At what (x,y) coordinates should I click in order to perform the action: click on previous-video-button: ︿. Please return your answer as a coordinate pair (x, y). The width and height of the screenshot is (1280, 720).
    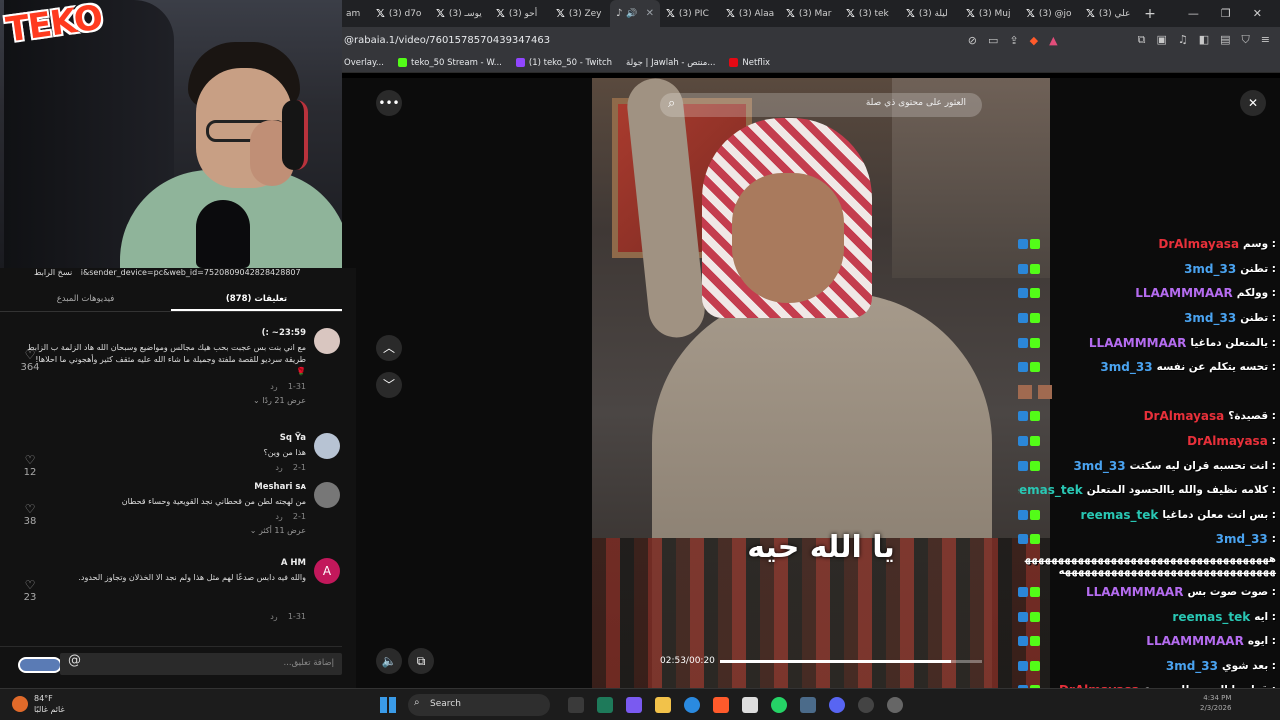
    Looking at the image, I should click on (389, 348).